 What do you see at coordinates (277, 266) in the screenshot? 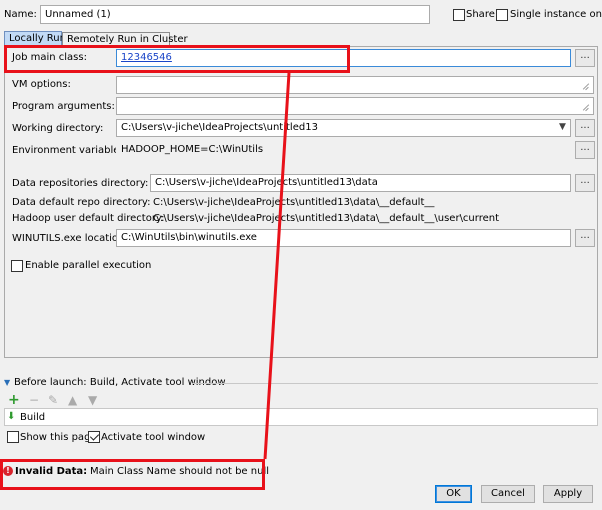
I see `annotation-connector-line` at bounding box center [277, 266].